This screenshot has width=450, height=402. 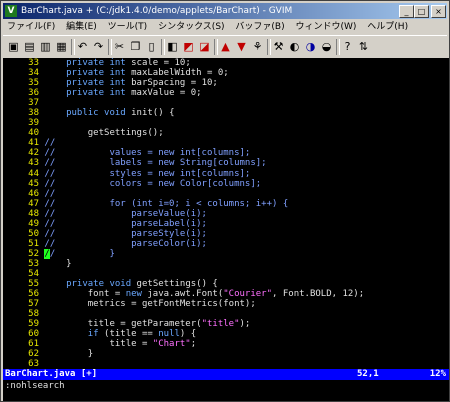 What do you see at coordinates (226, 253) in the screenshot?
I see `editor-line: 52 // }` at bounding box center [226, 253].